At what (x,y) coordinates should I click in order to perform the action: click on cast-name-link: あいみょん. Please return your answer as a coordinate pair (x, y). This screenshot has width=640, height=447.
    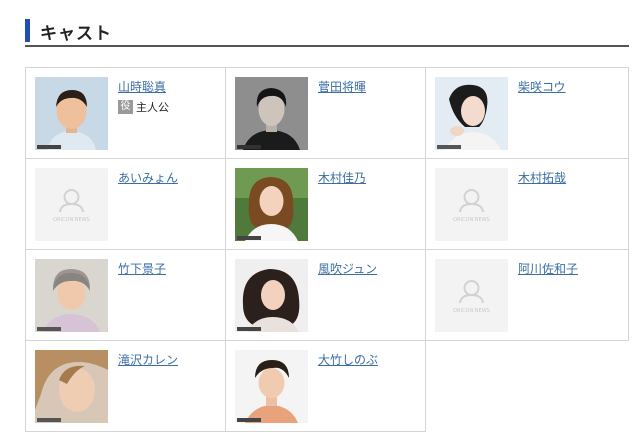
    Looking at the image, I should click on (148, 177).